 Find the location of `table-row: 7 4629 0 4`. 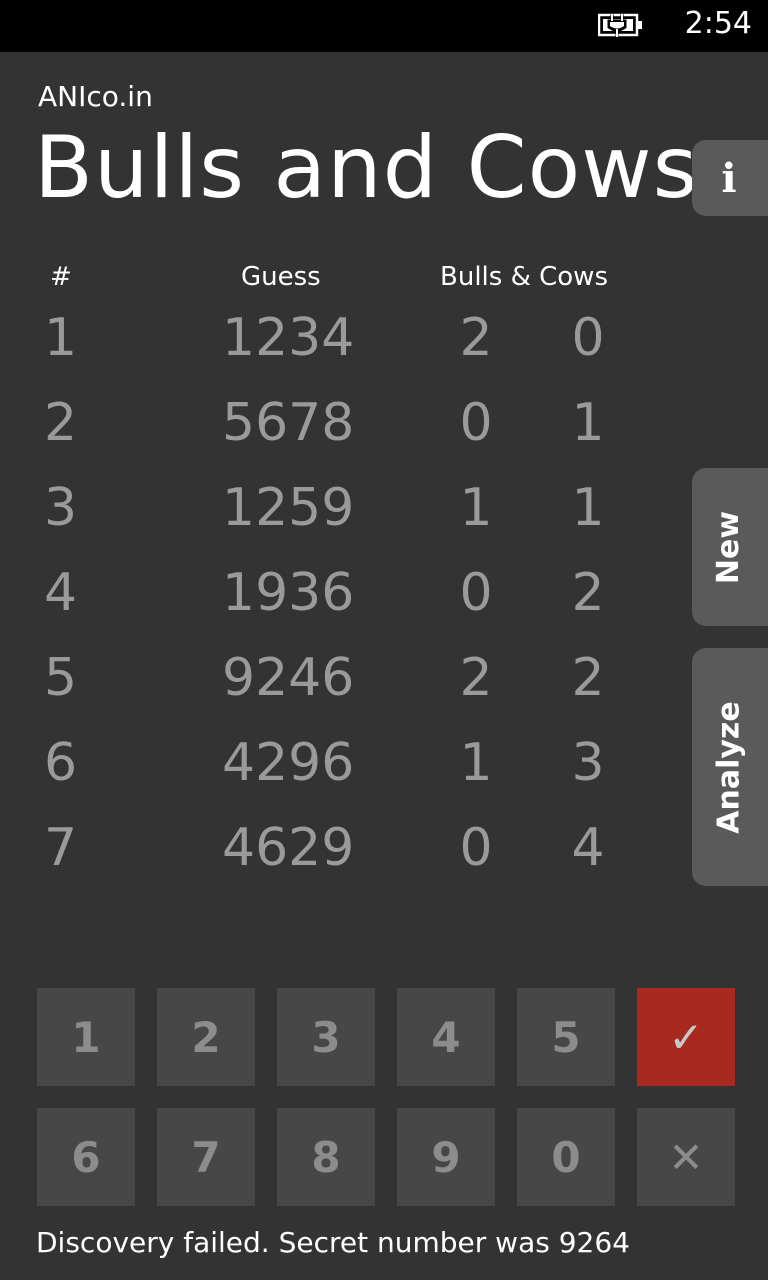

table-row: 7 4629 0 4 is located at coordinates (340, 858).